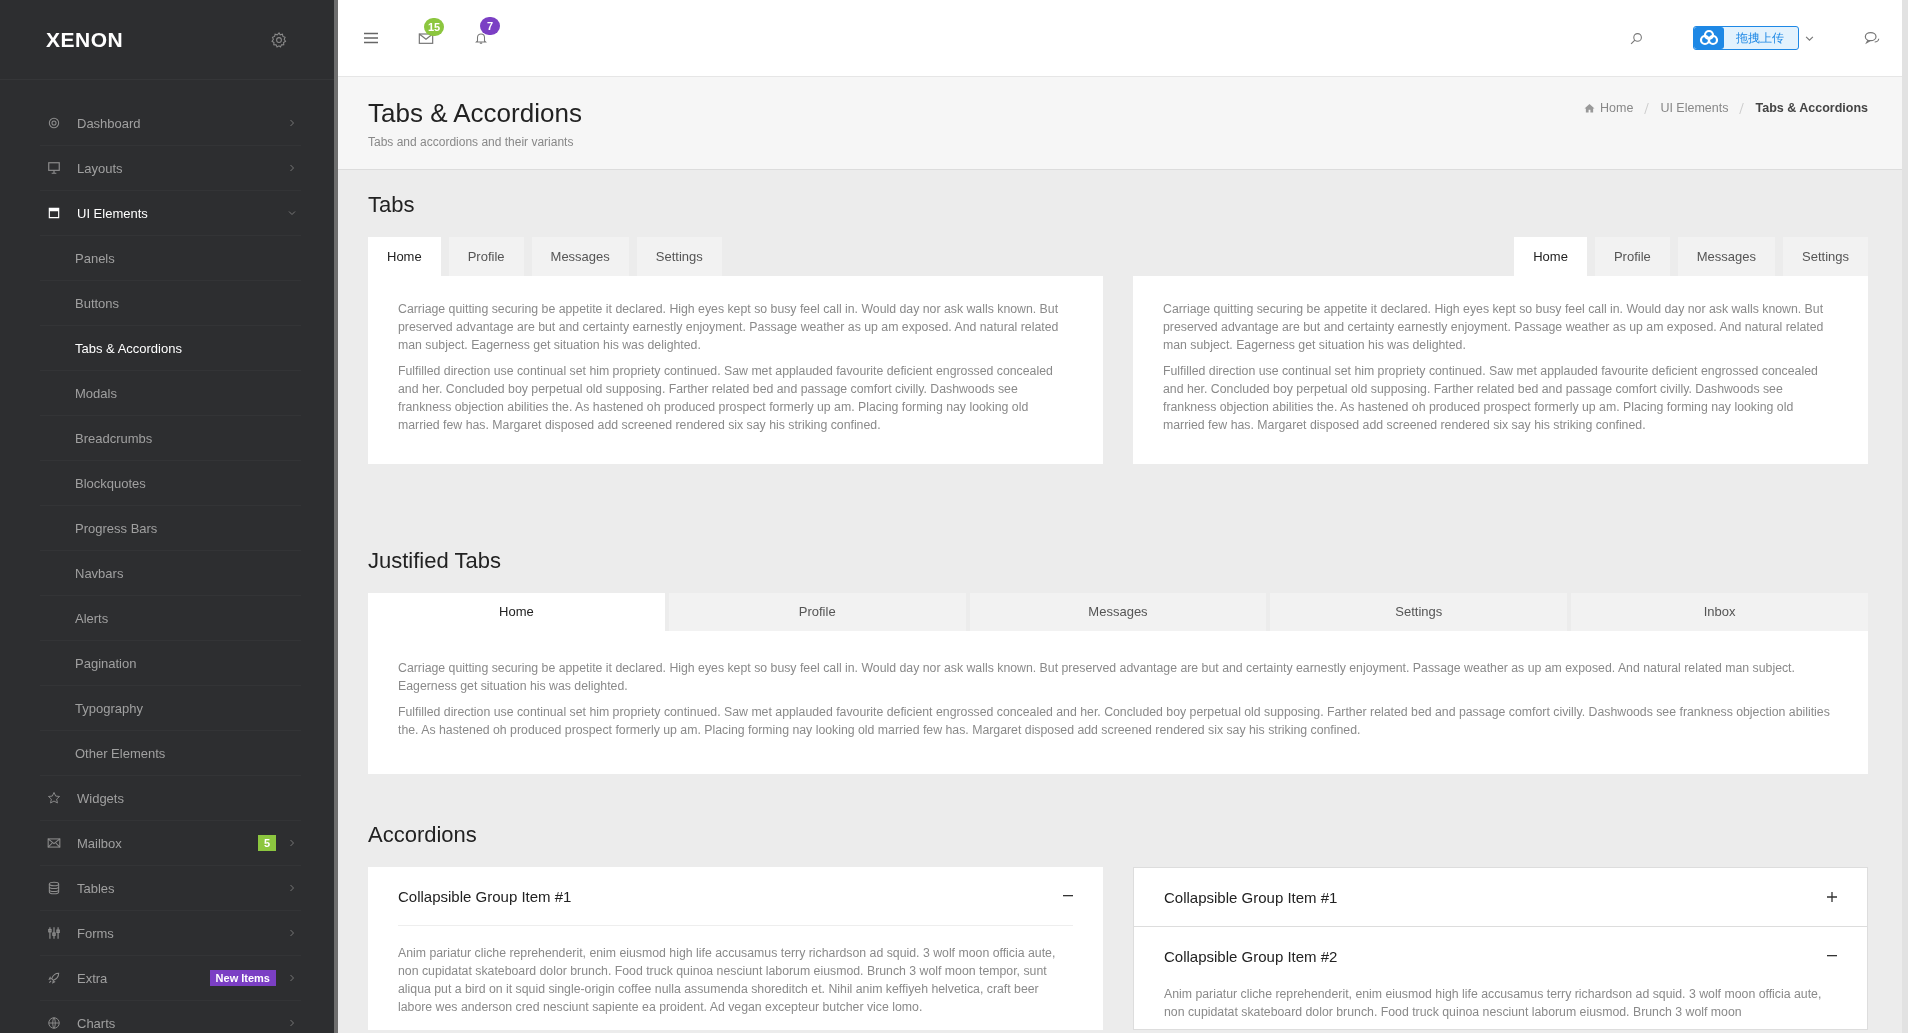 Image resolution: width=1908 pixels, height=1033 pixels. What do you see at coordinates (54, 1023) in the screenshot?
I see `globe-icon` at bounding box center [54, 1023].